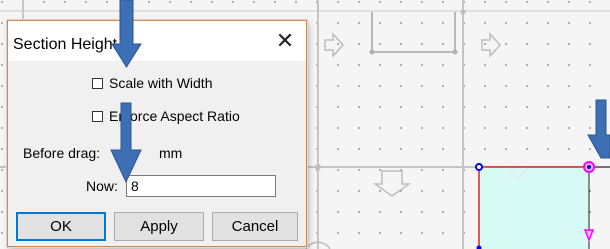  I want to click on dialog-title: Section Height, so click(65, 44).